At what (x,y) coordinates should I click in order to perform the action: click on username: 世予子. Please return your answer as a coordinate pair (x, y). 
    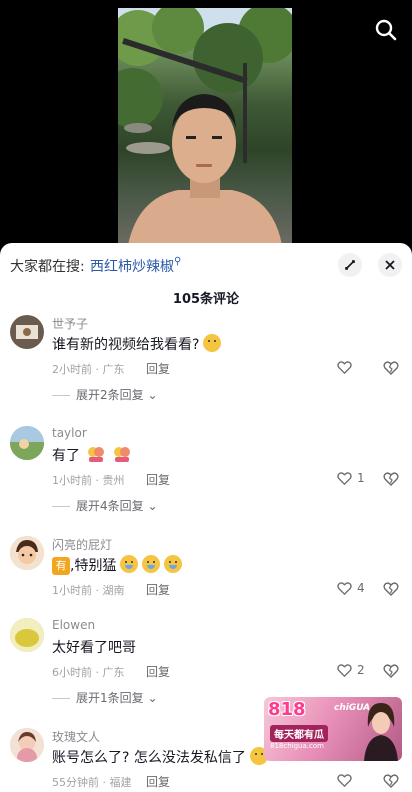
    Looking at the image, I should click on (70, 323).